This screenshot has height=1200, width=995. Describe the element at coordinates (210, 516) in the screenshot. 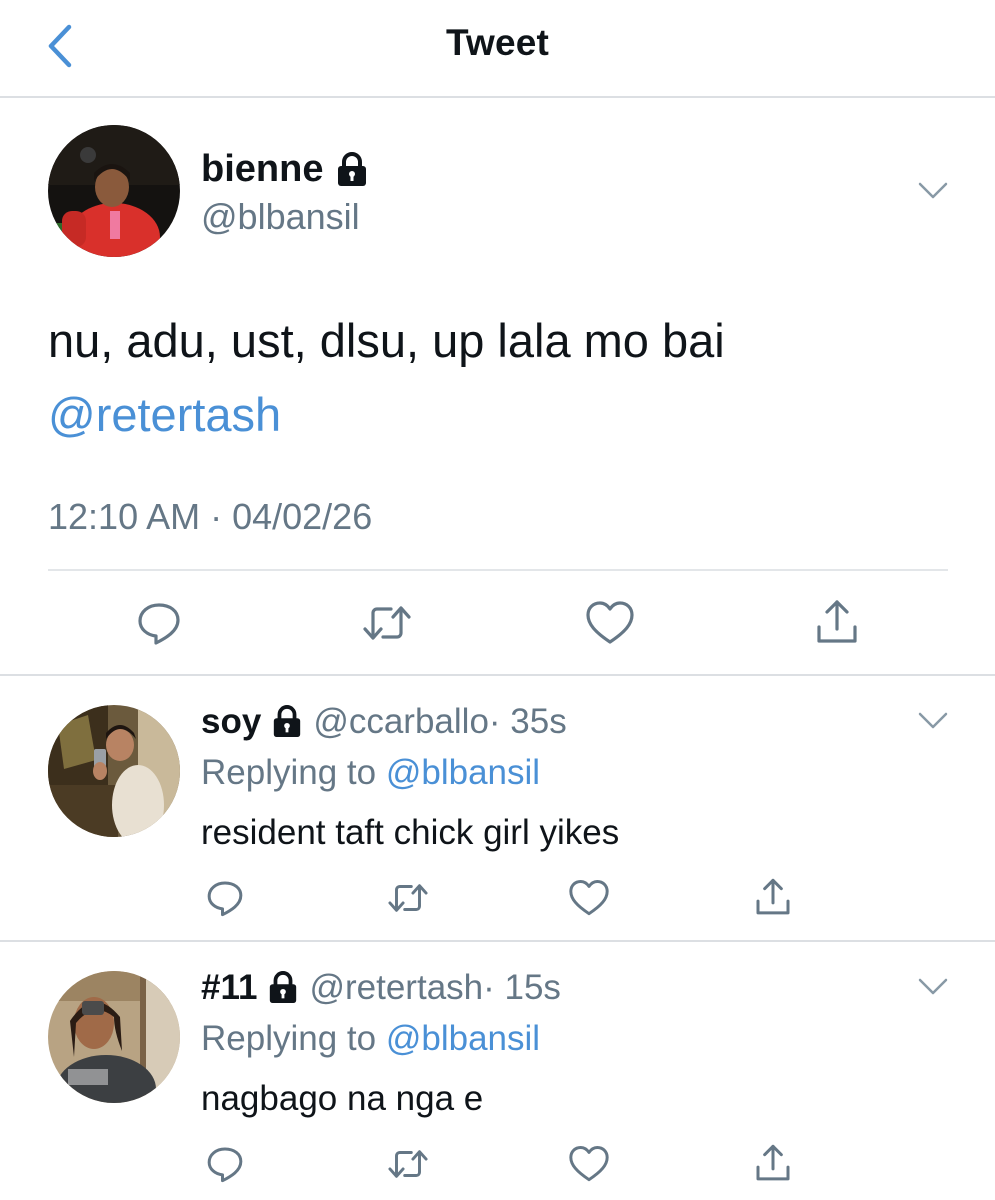

I see `tweet-timestamp: 12:10 AM · 04/02/26` at that location.